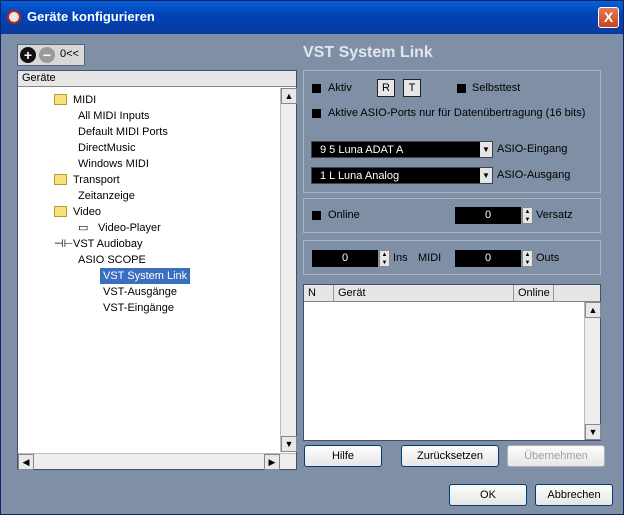 The height and width of the screenshot is (515, 624). Describe the element at coordinates (69, 54) in the screenshot. I see `collapse-all-button: 0<<` at that location.